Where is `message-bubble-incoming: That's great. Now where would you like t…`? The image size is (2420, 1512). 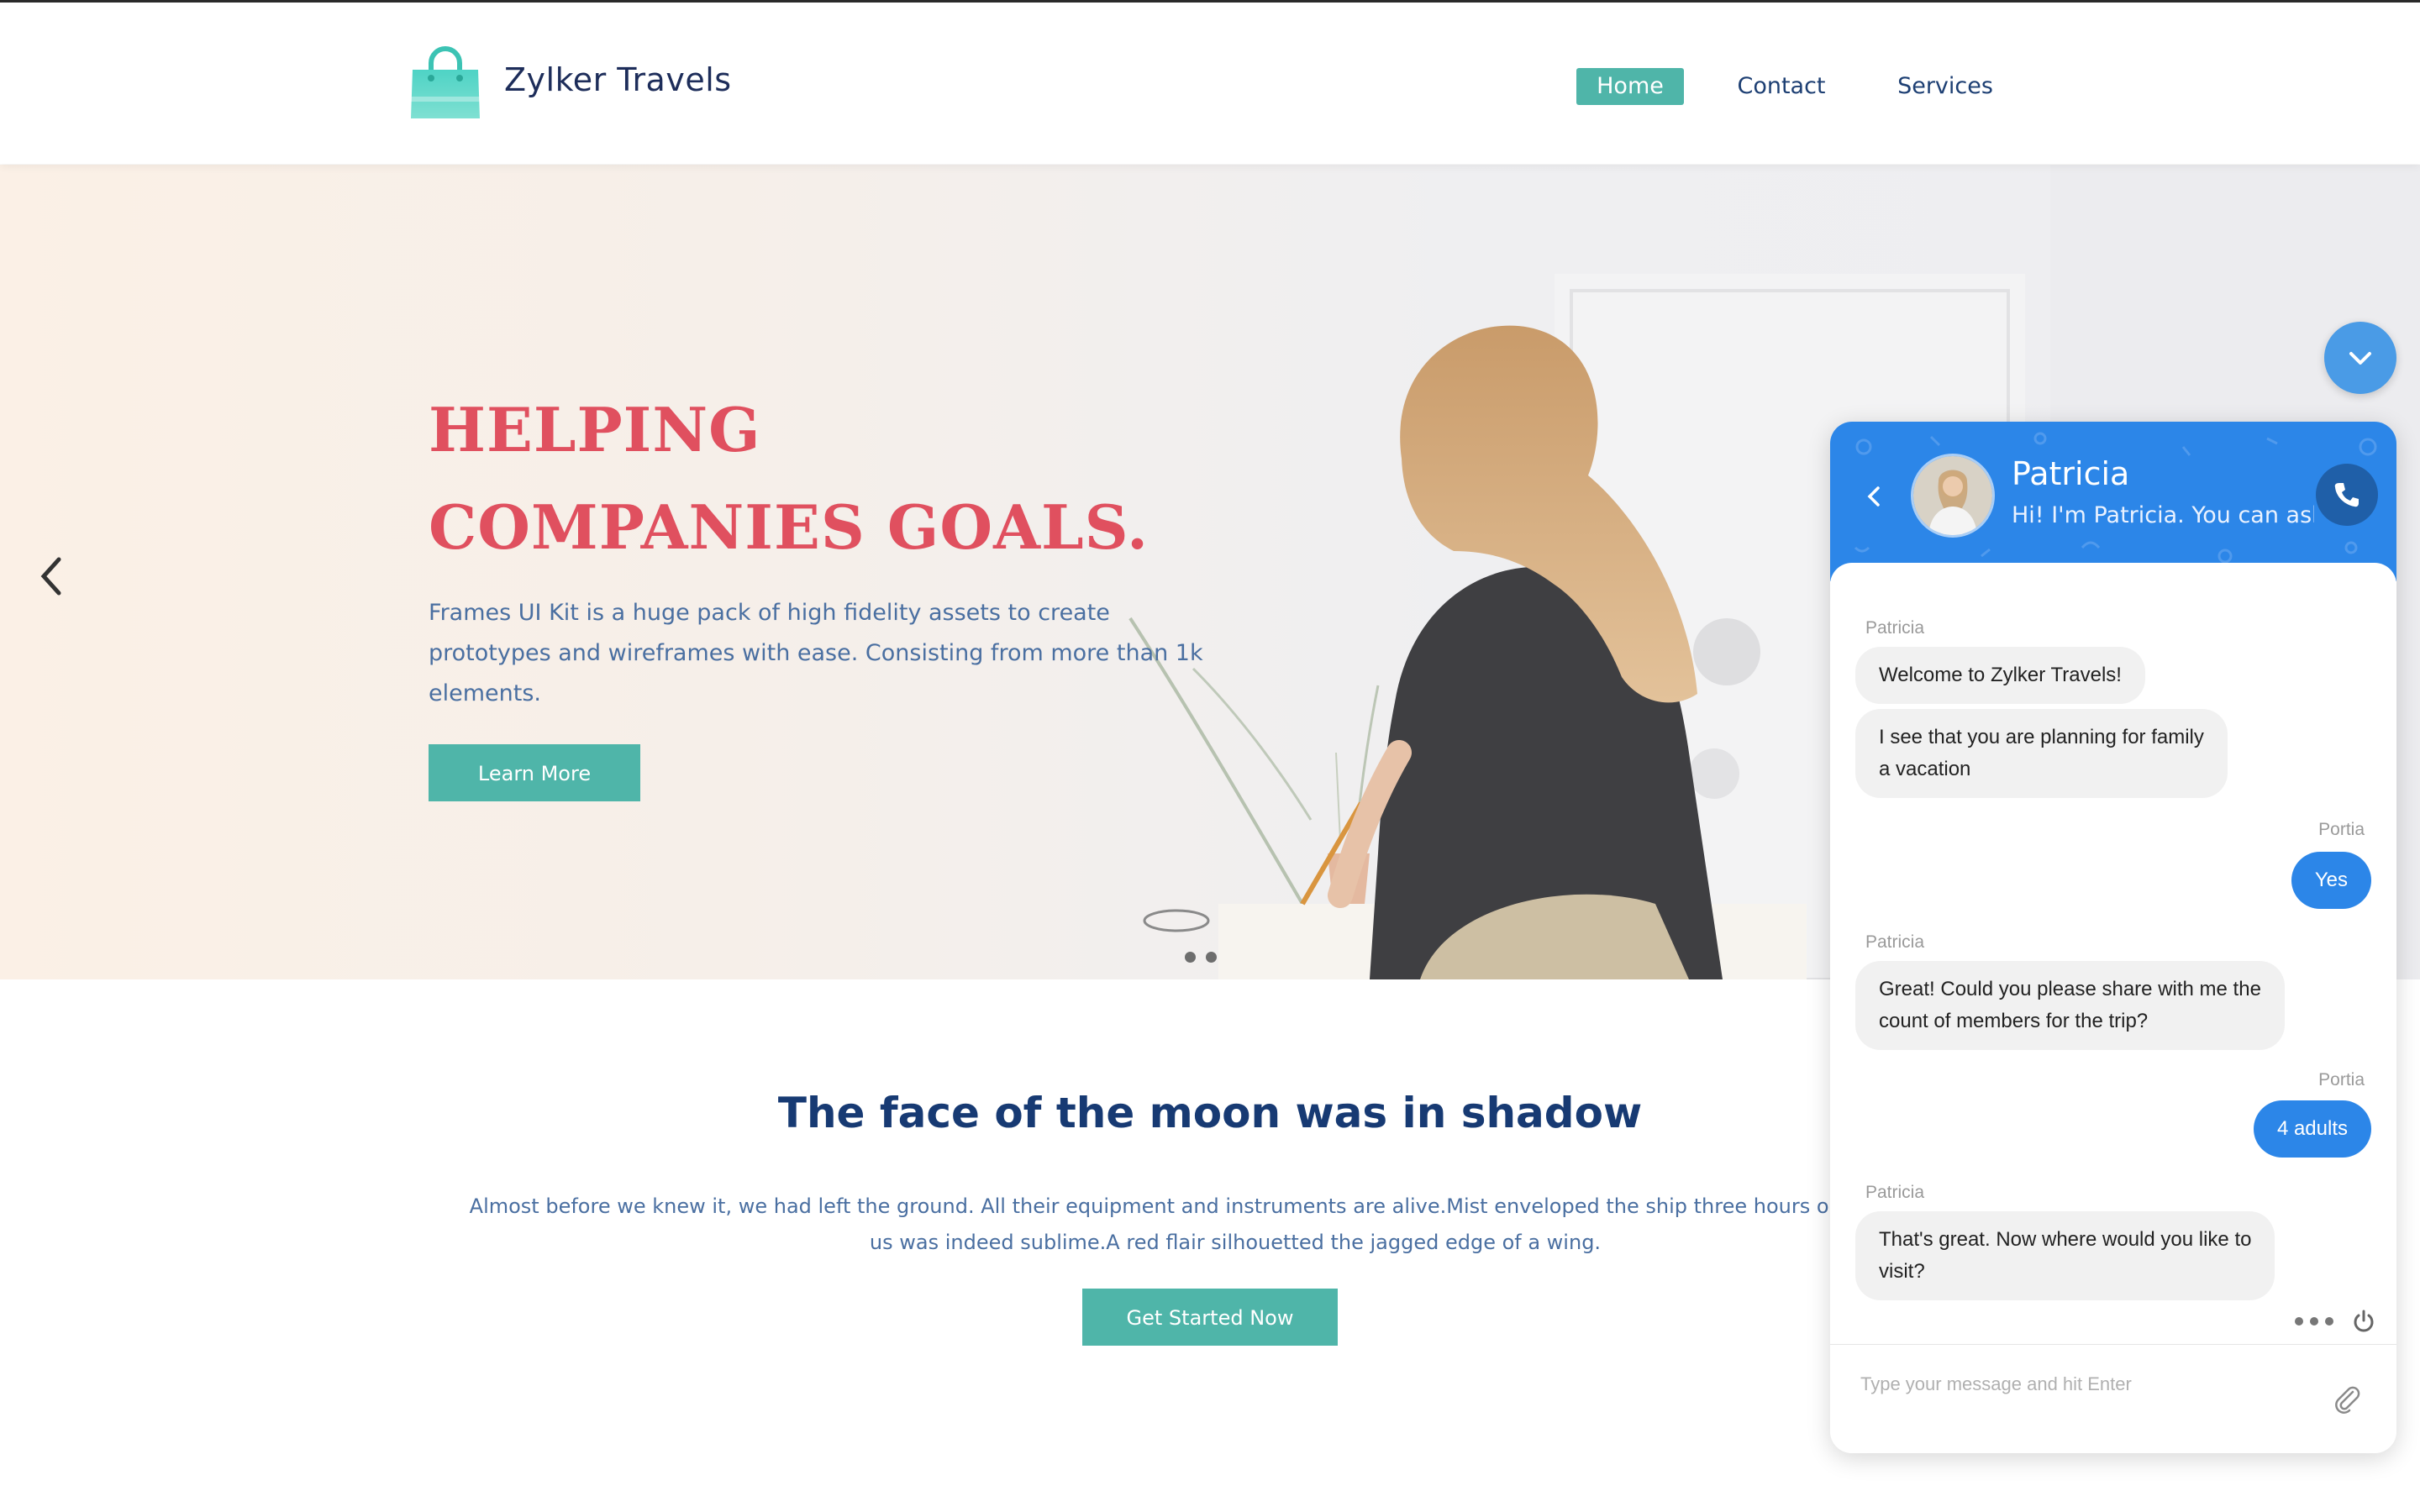
message-bubble-incoming: That's great. Now where would you like t… is located at coordinates (2065, 1255).